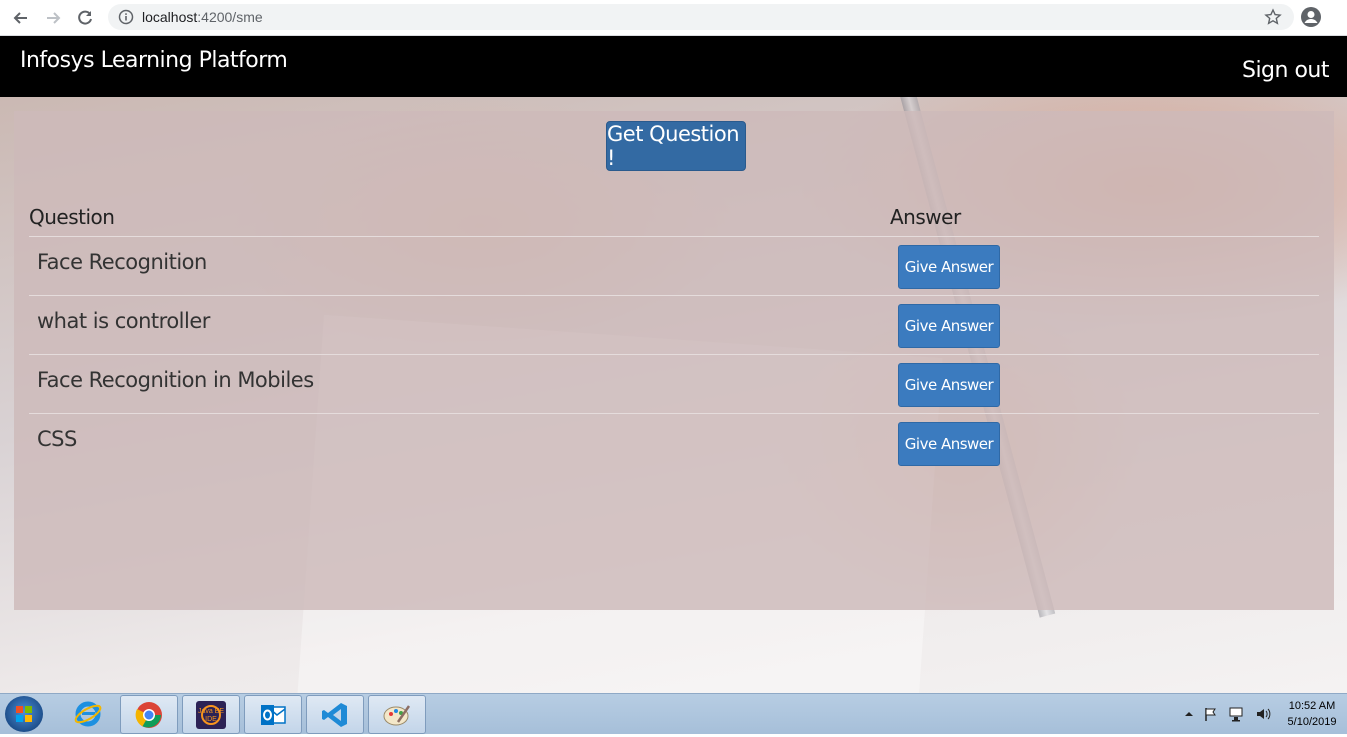  What do you see at coordinates (1286, 70) in the screenshot?
I see `sign-out-link: Sign out` at bounding box center [1286, 70].